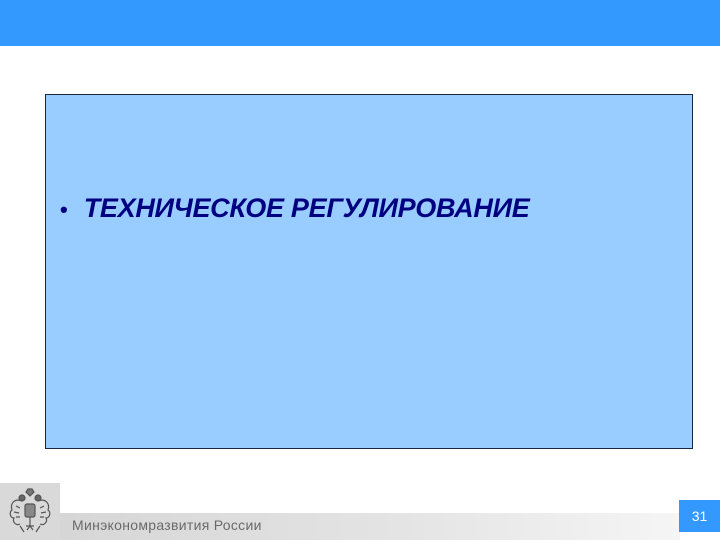 This screenshot has height=540, width=720. I want to click on page-number-badge: 31, so click(699, 516).